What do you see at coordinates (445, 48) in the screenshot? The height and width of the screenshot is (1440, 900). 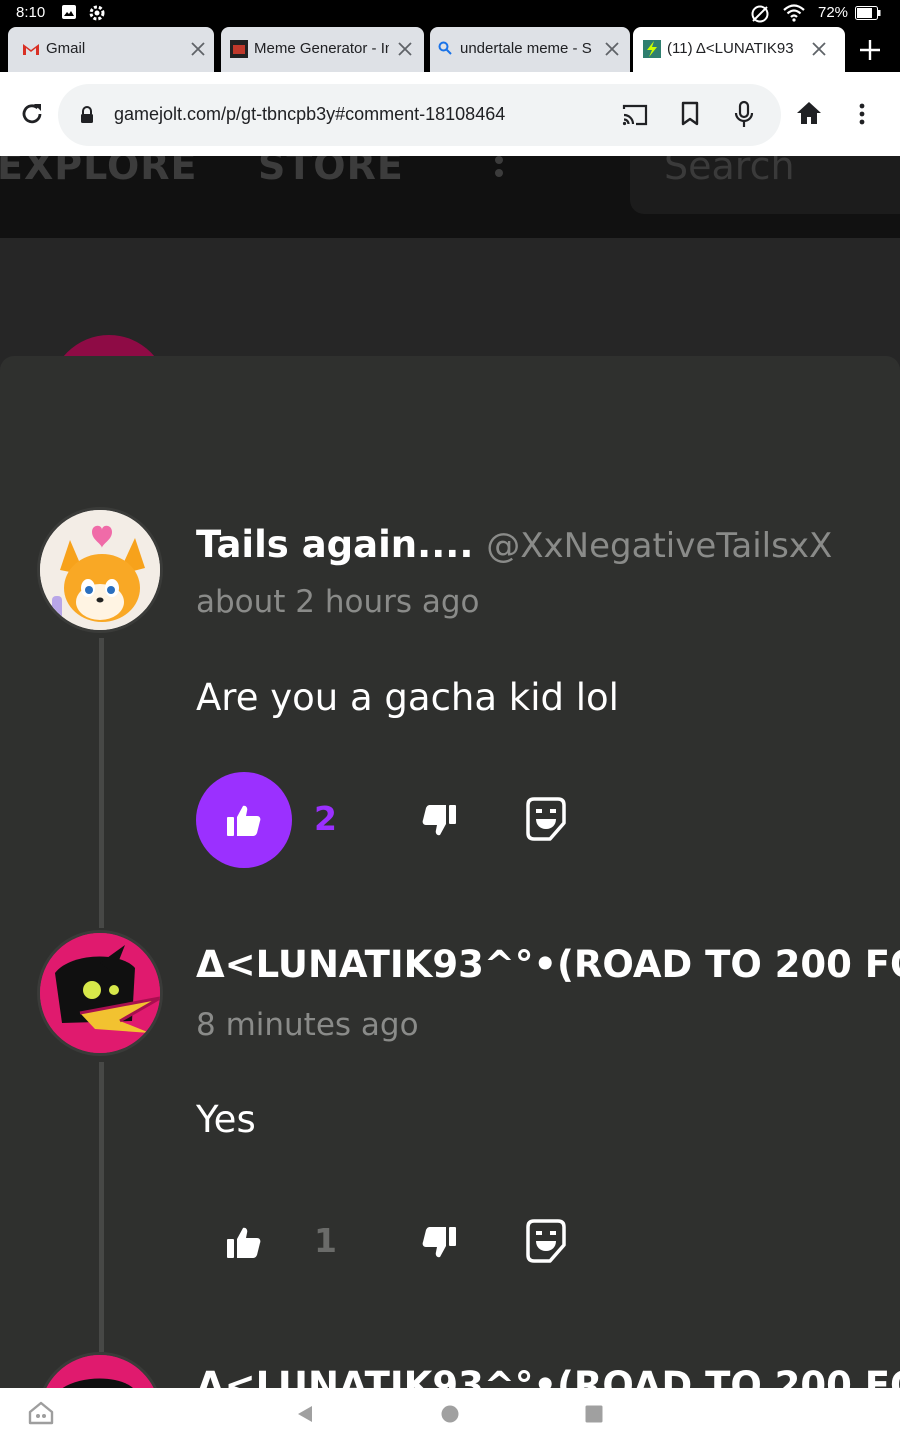 I see `search-icon` at bounding box center [445, 48].